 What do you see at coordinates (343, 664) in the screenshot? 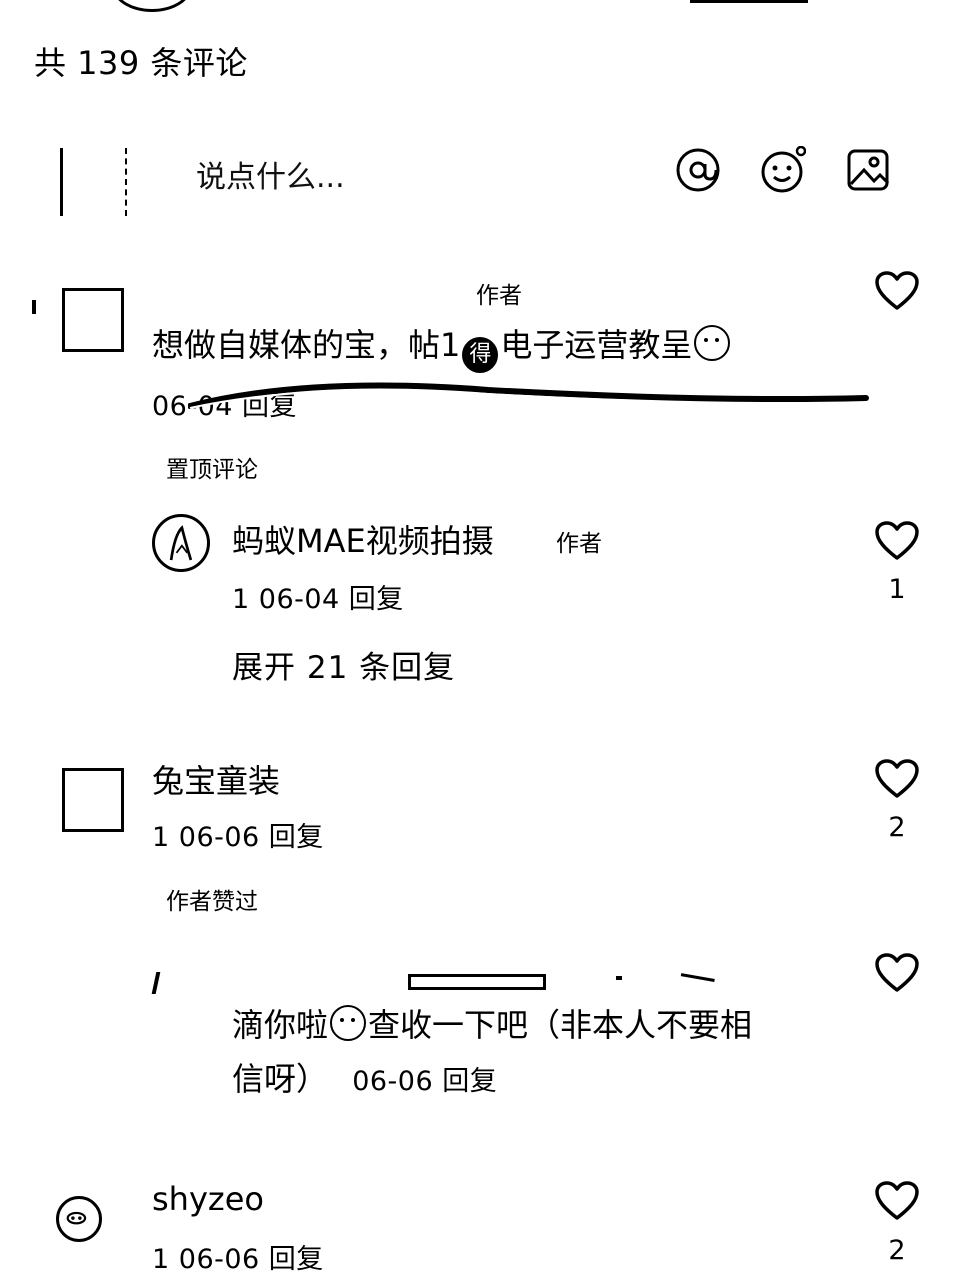
I see `expand-replies-button: 展开 21 条回复` at bounding box center [343, 664].